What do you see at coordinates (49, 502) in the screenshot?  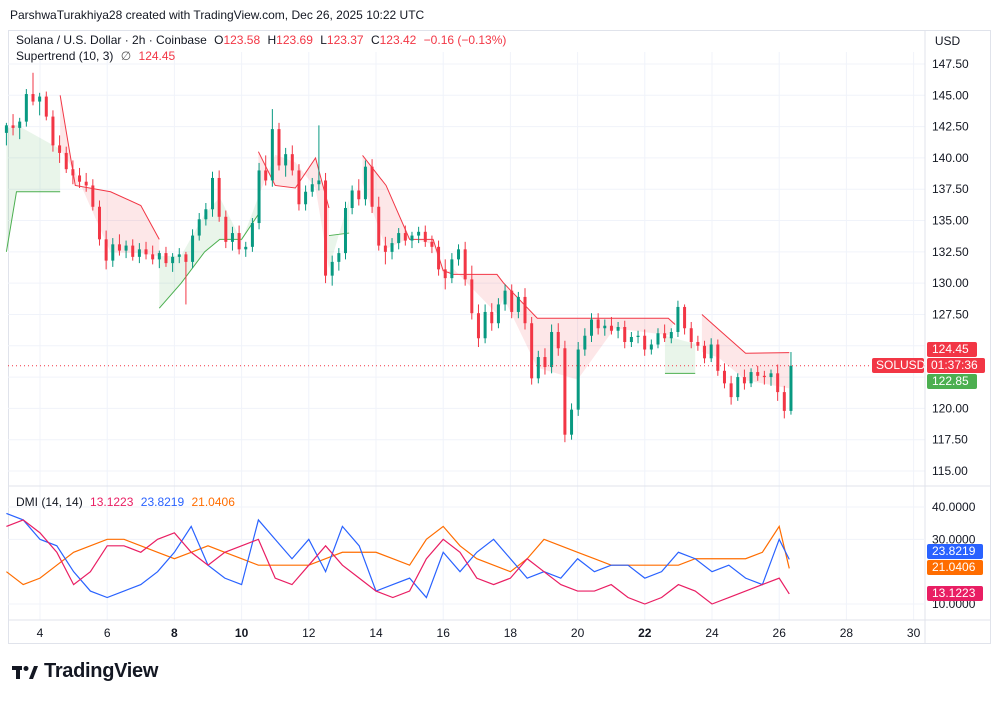 I see `dmi-title: DMI (14, 14)` at bounding box center [49, 502].